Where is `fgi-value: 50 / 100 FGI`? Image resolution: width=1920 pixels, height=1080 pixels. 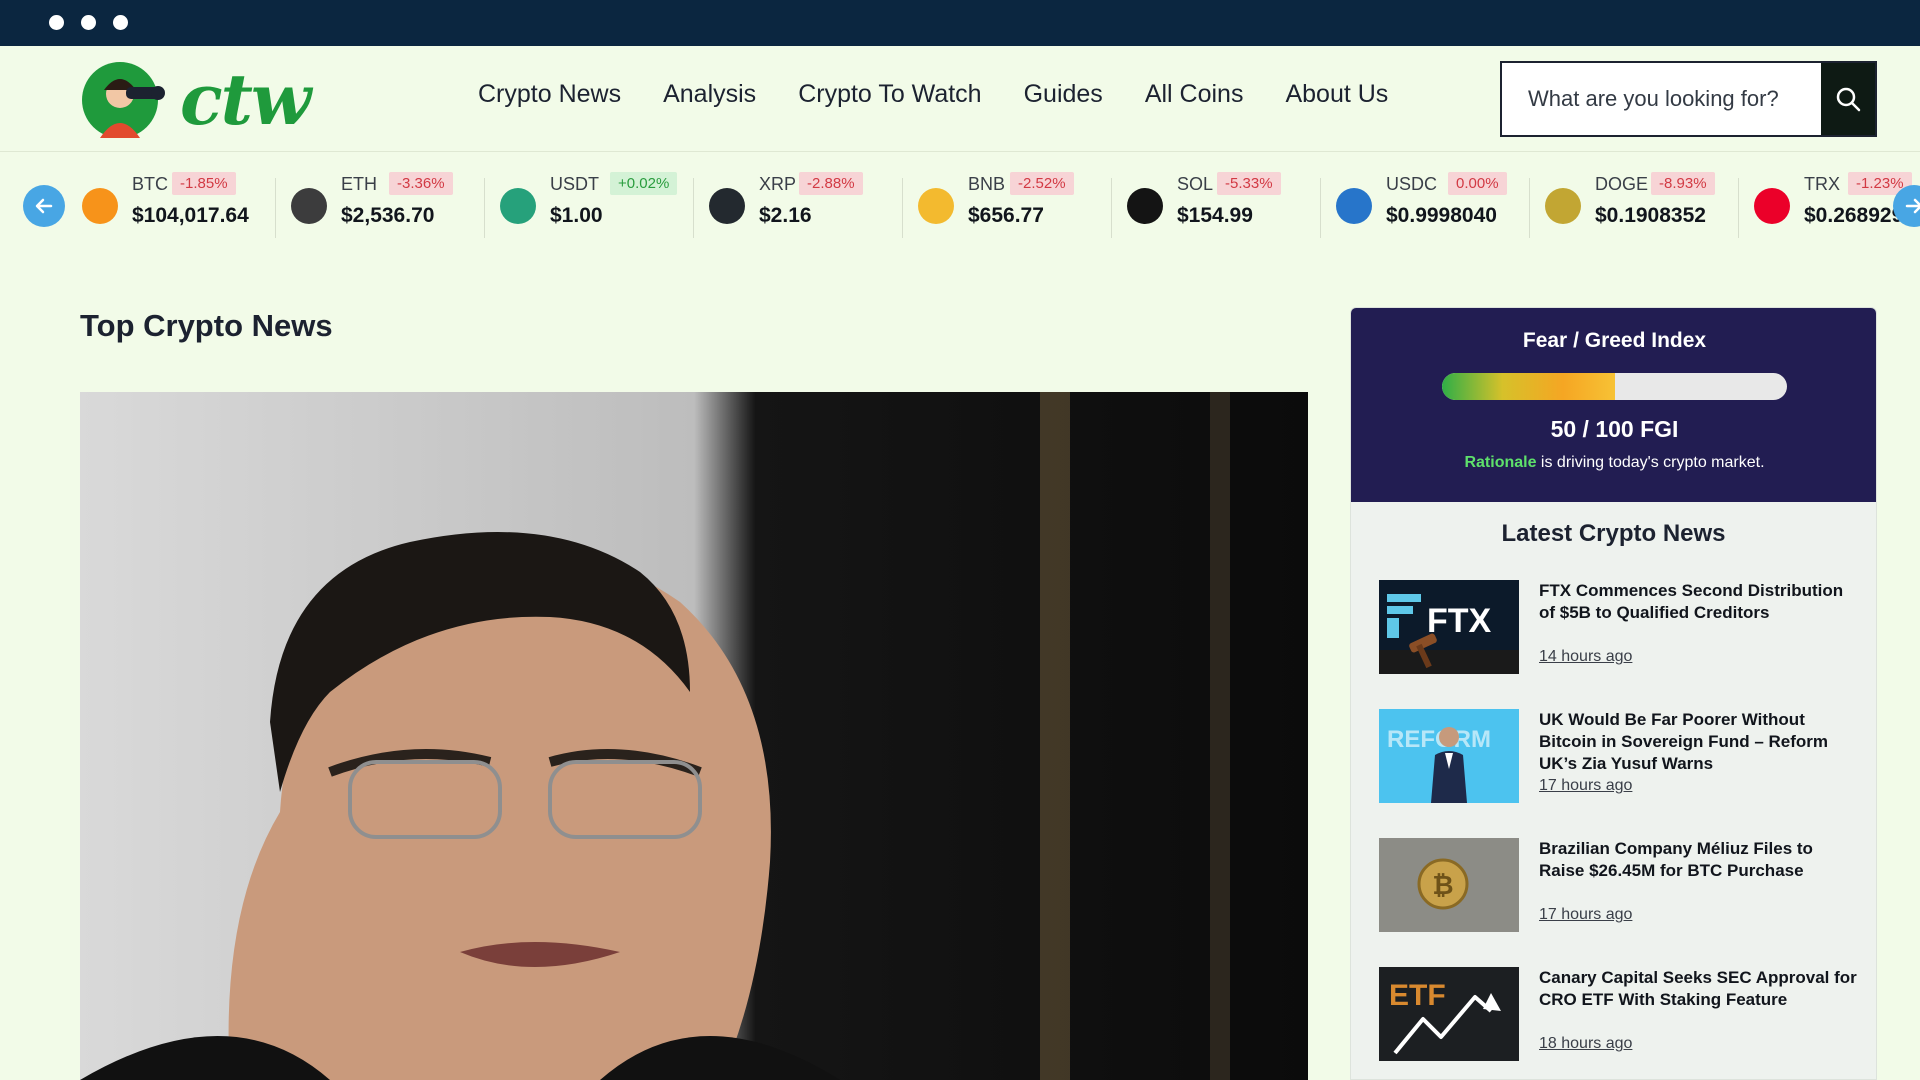 fgi-value: 50 / 100 FGI is located at coordinates (1614, 429).